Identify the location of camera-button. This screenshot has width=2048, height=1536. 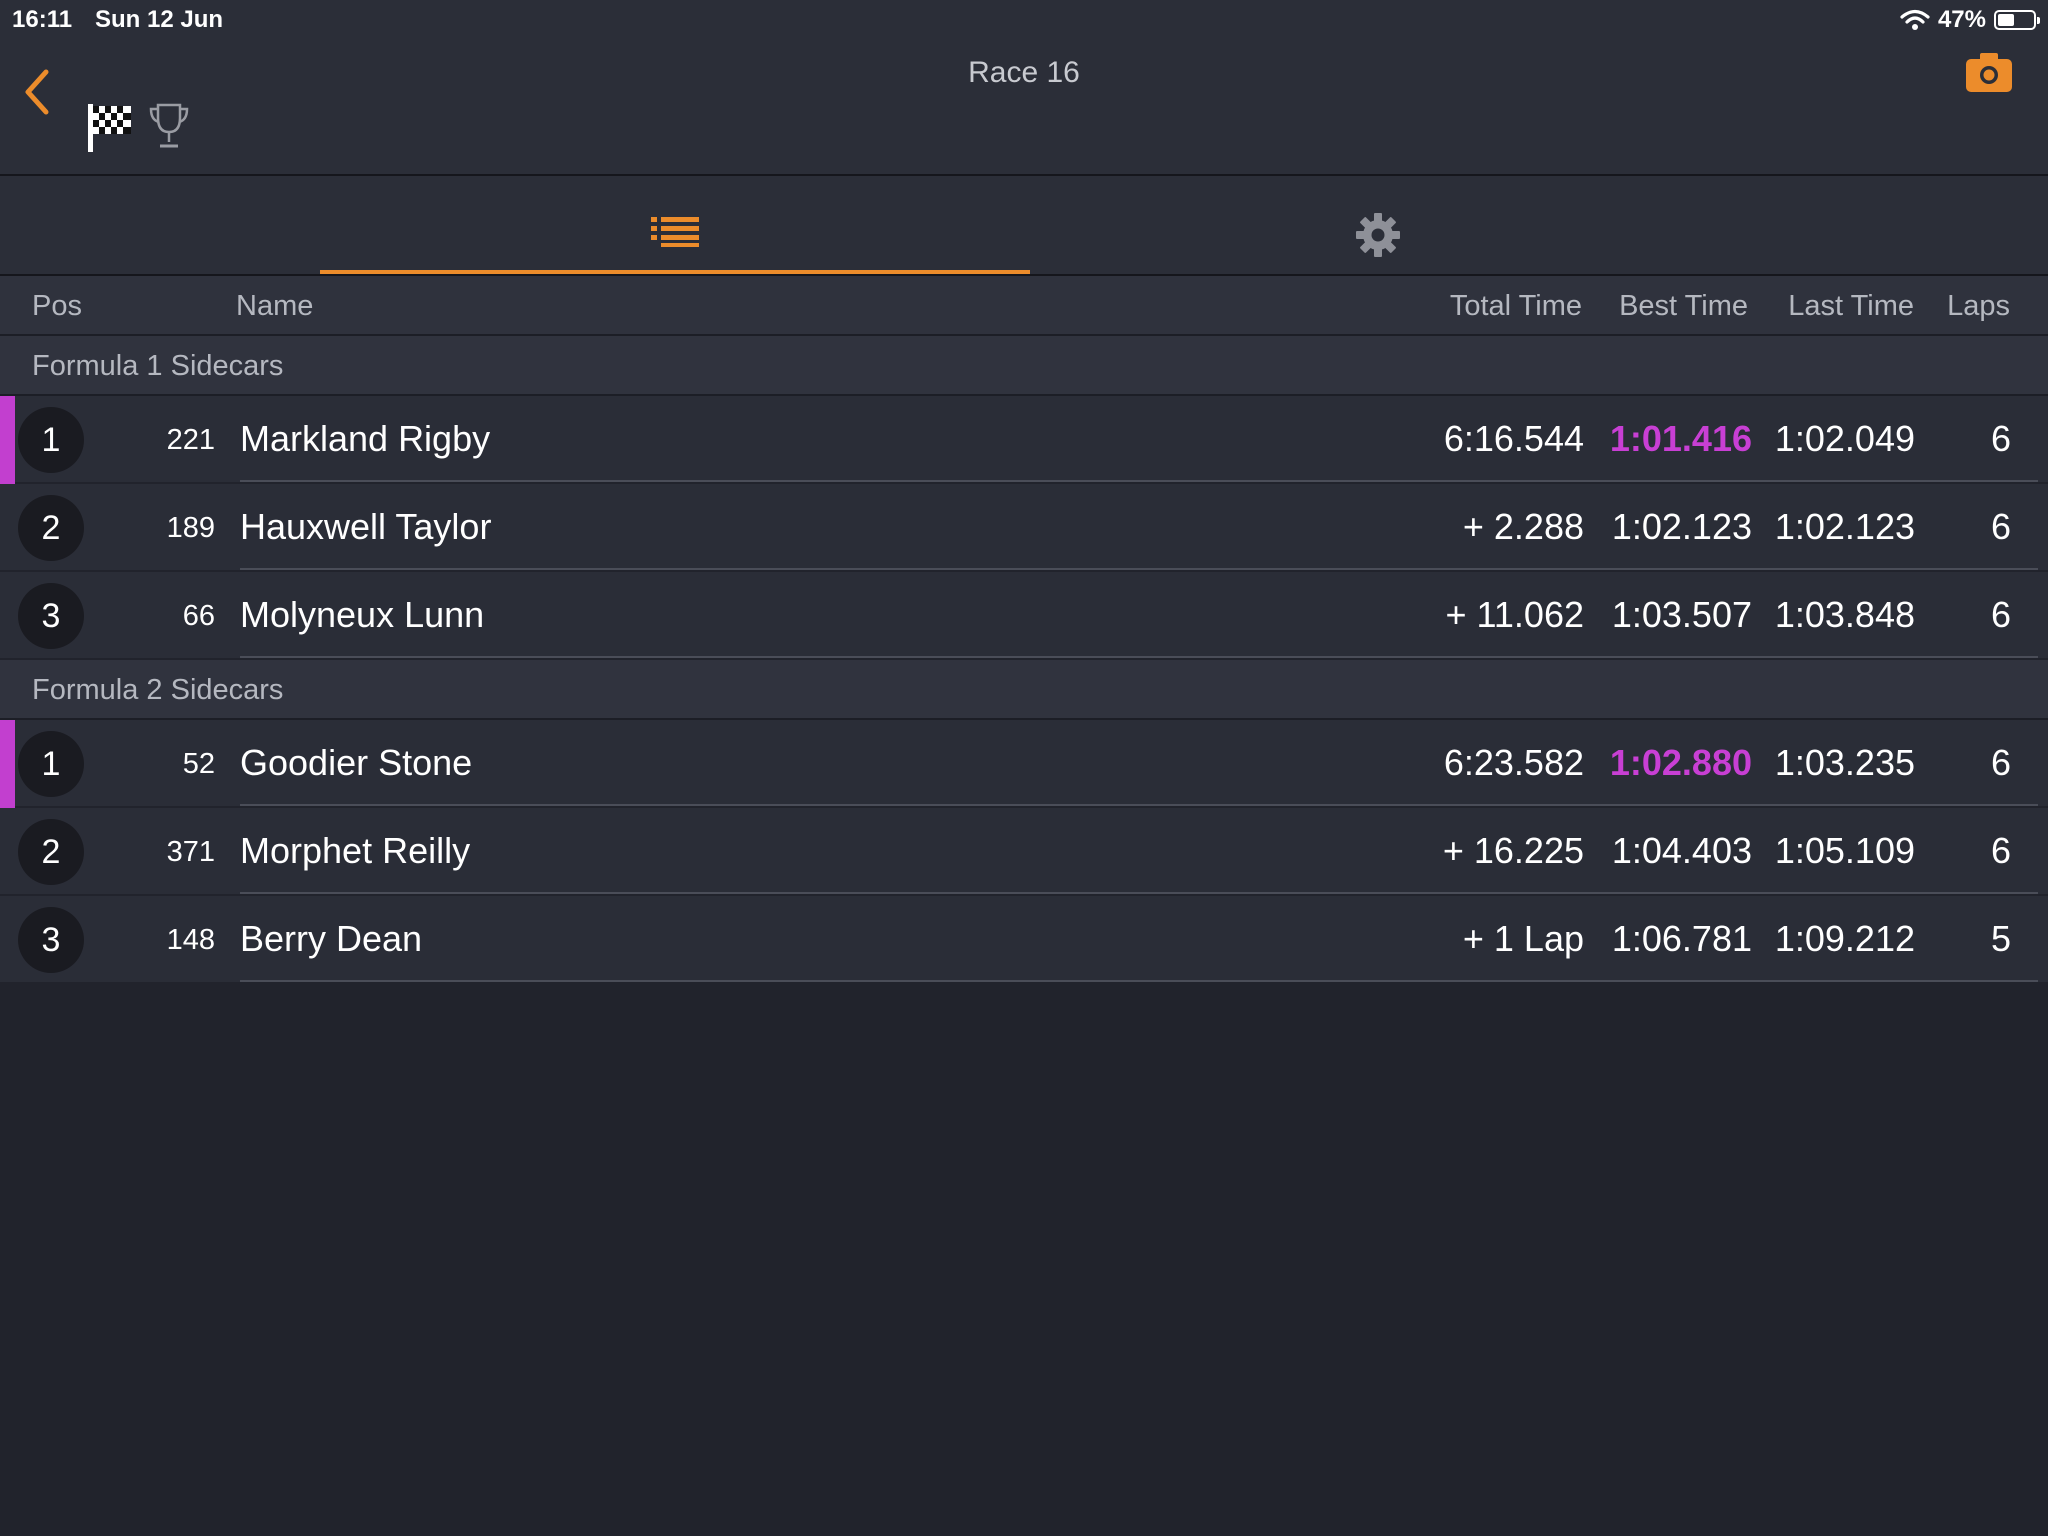
(1989, 72).